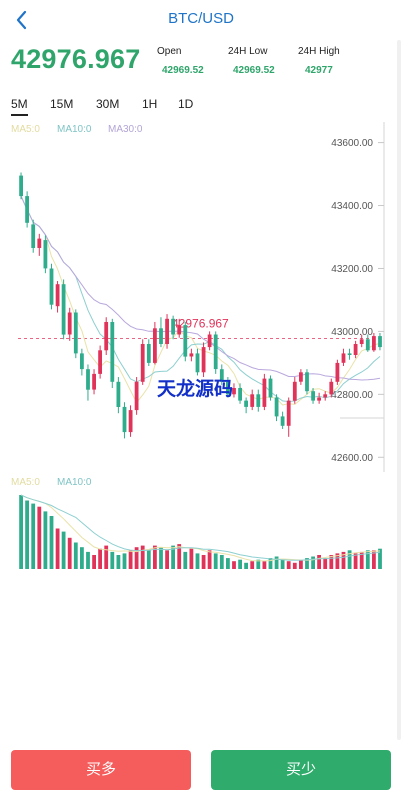  What do you see at coordinates (76, 59) in the screenshot?
I see `current-price: 42976.967` at bounding box center [76, 59].